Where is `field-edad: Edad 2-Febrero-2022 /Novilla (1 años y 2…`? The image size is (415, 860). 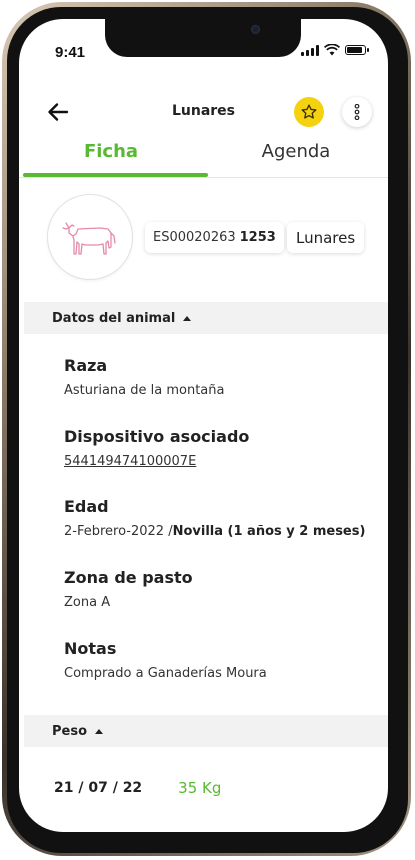
field-edad: Edad 2-Febrero-2022 /Novilla (1 años y 2… is located at coordinates (224, 518).